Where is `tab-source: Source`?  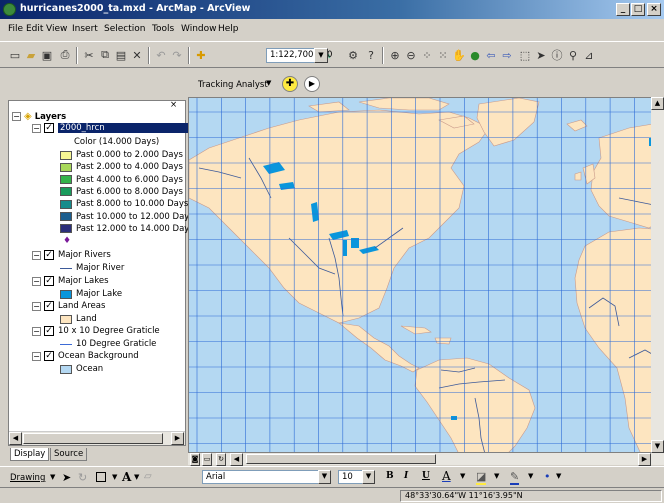
tab-source: Source is located at coordinates (69, 454).